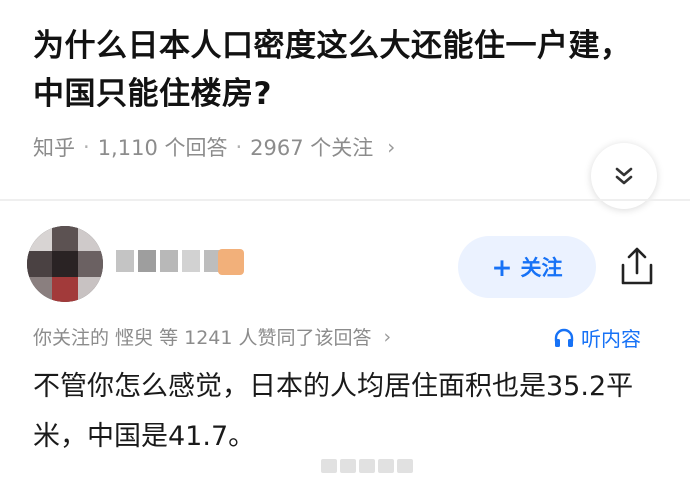 Image resolution: width=690 pixels, height=486 pixels. What do you see at coordinates (312, 148) in the screenshot?
I see `follower-count: 2967 个关注` at bounding box center [312, 148].